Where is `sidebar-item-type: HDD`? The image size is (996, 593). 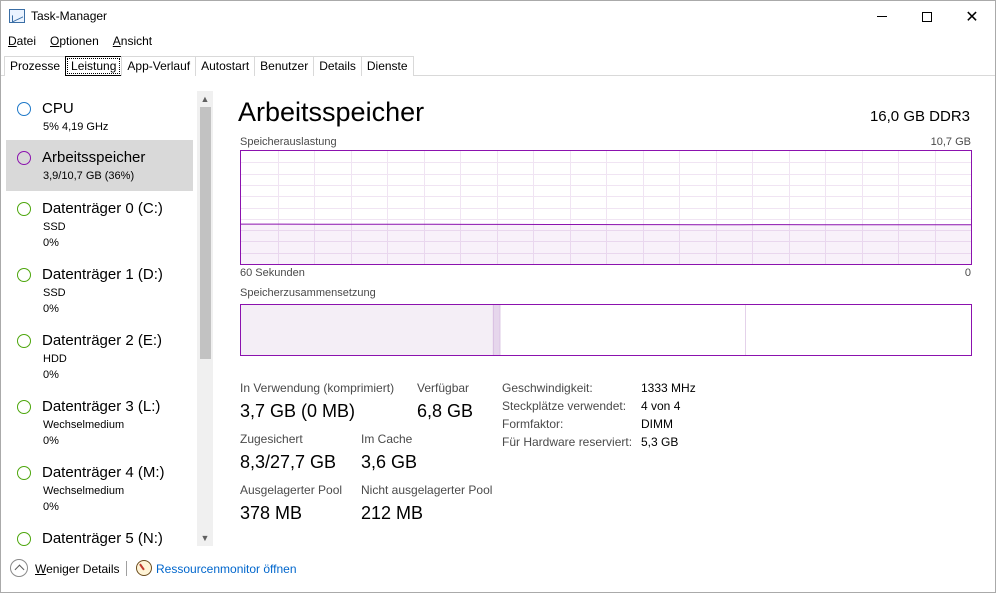 sidebar-item-type: HDD is located at coordinates (55, 359).